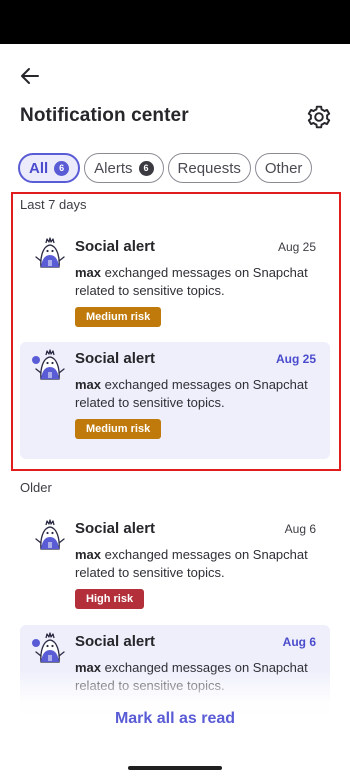 Image resolution: width=350 pixels, height=778 pixels. I want to click on tab-all: All 6, so click(49, 168).